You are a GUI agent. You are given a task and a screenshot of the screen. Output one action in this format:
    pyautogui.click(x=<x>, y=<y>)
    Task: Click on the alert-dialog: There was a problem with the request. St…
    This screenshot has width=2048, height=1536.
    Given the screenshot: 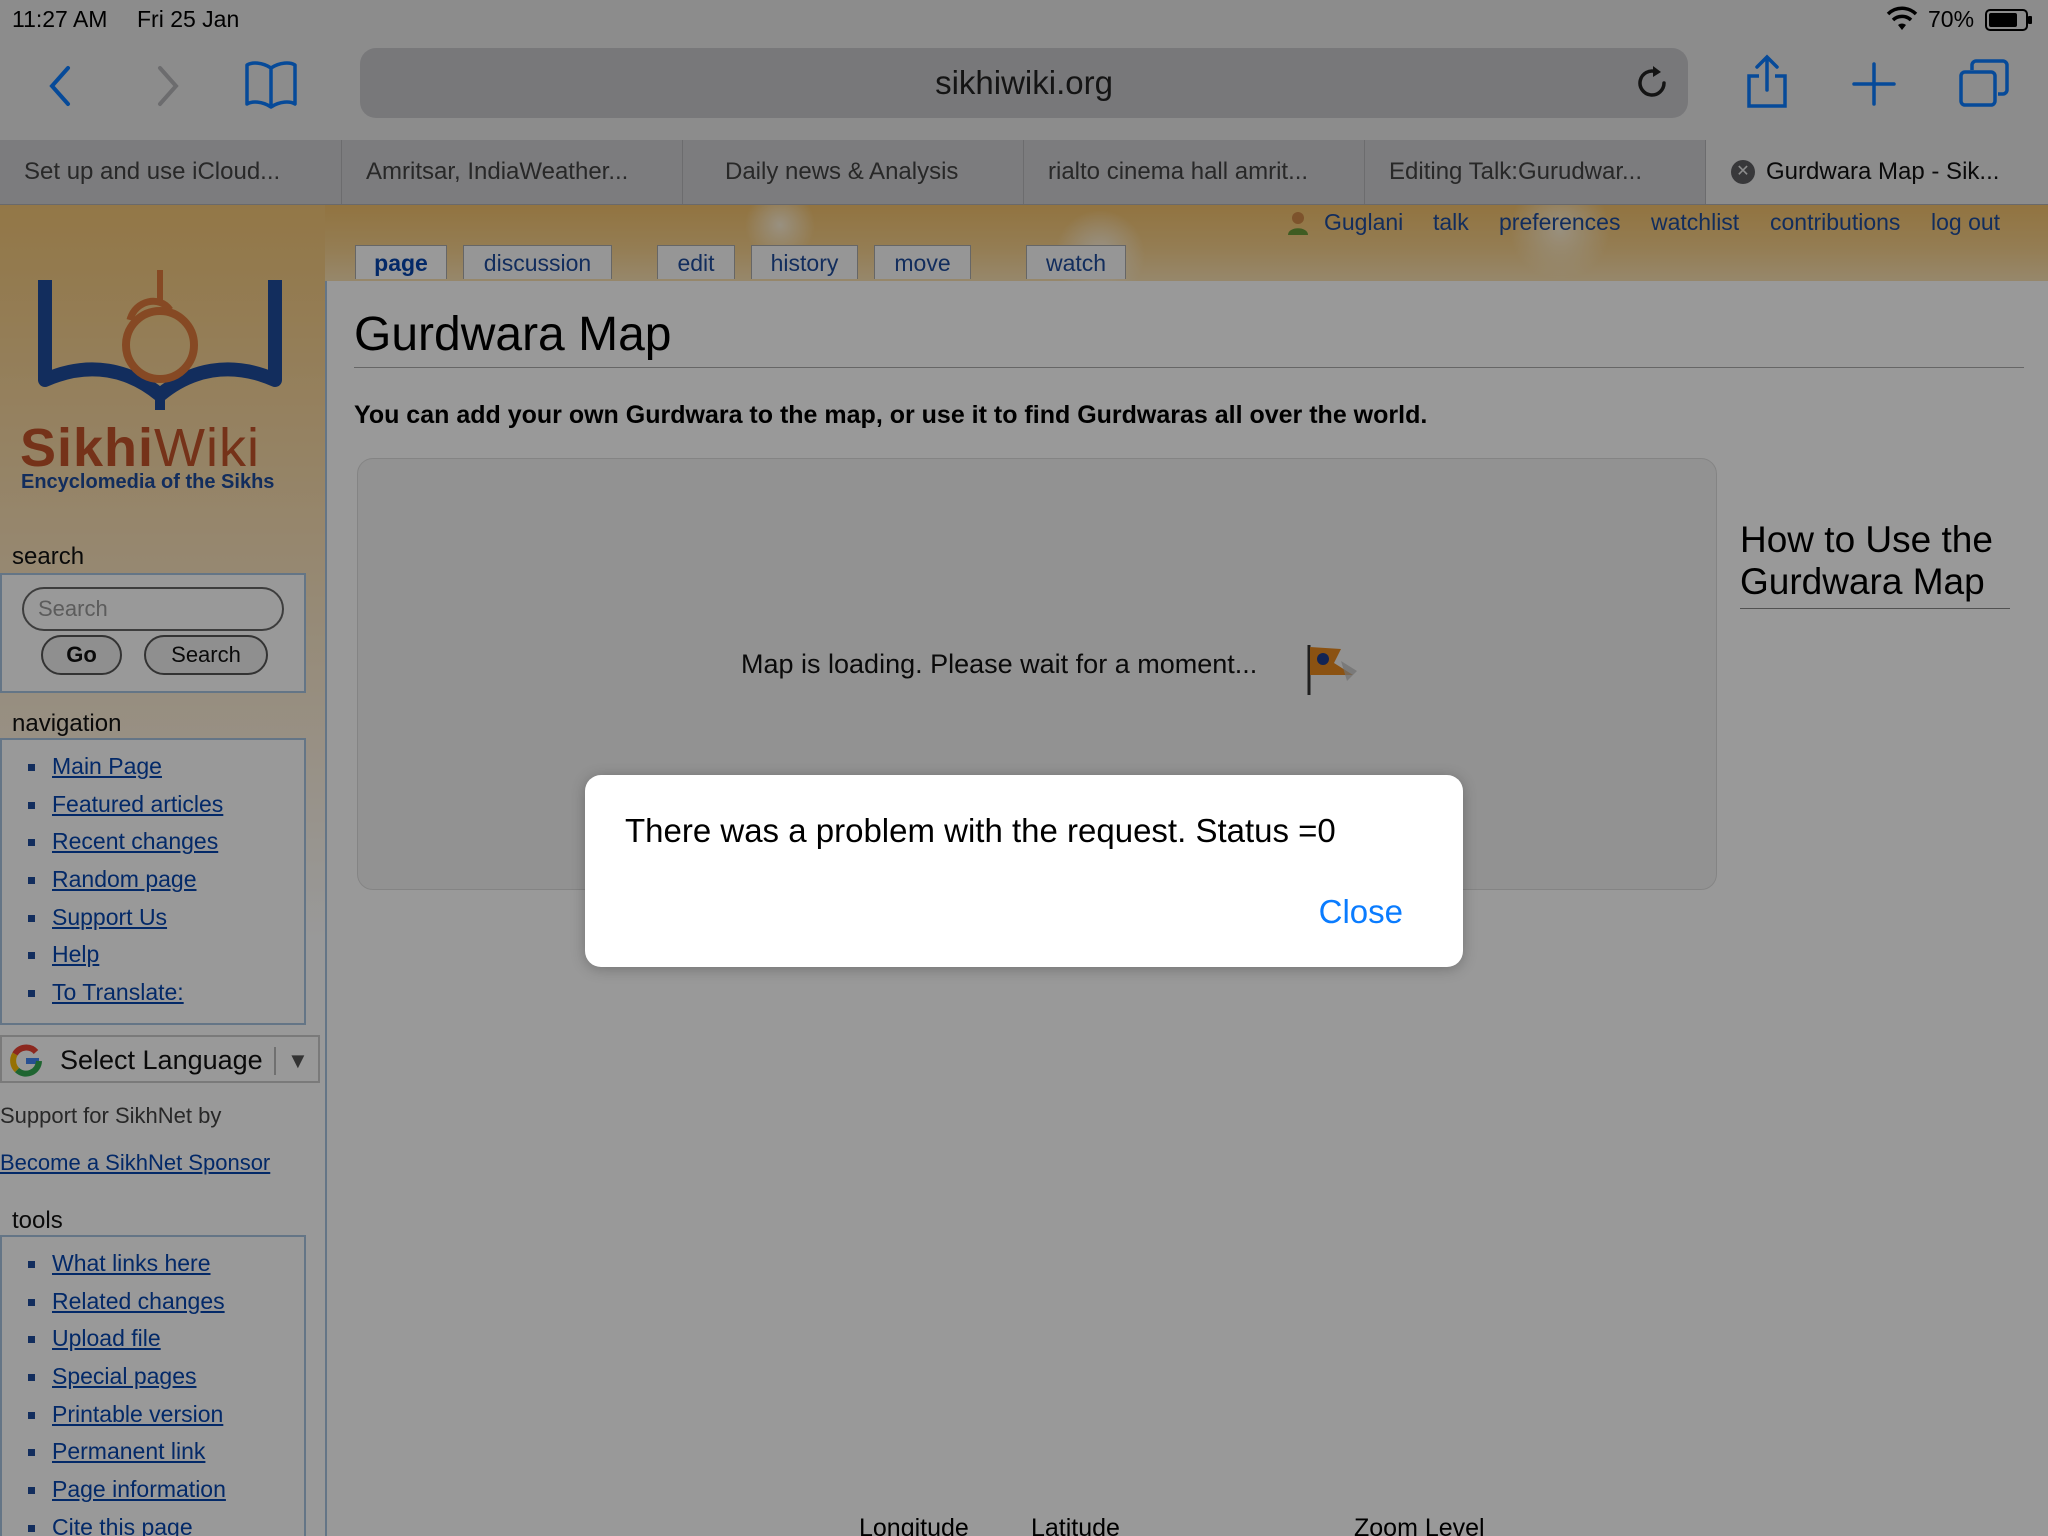 What is the action you would take?
    pyautogui.click(x=1024, y=871)
    